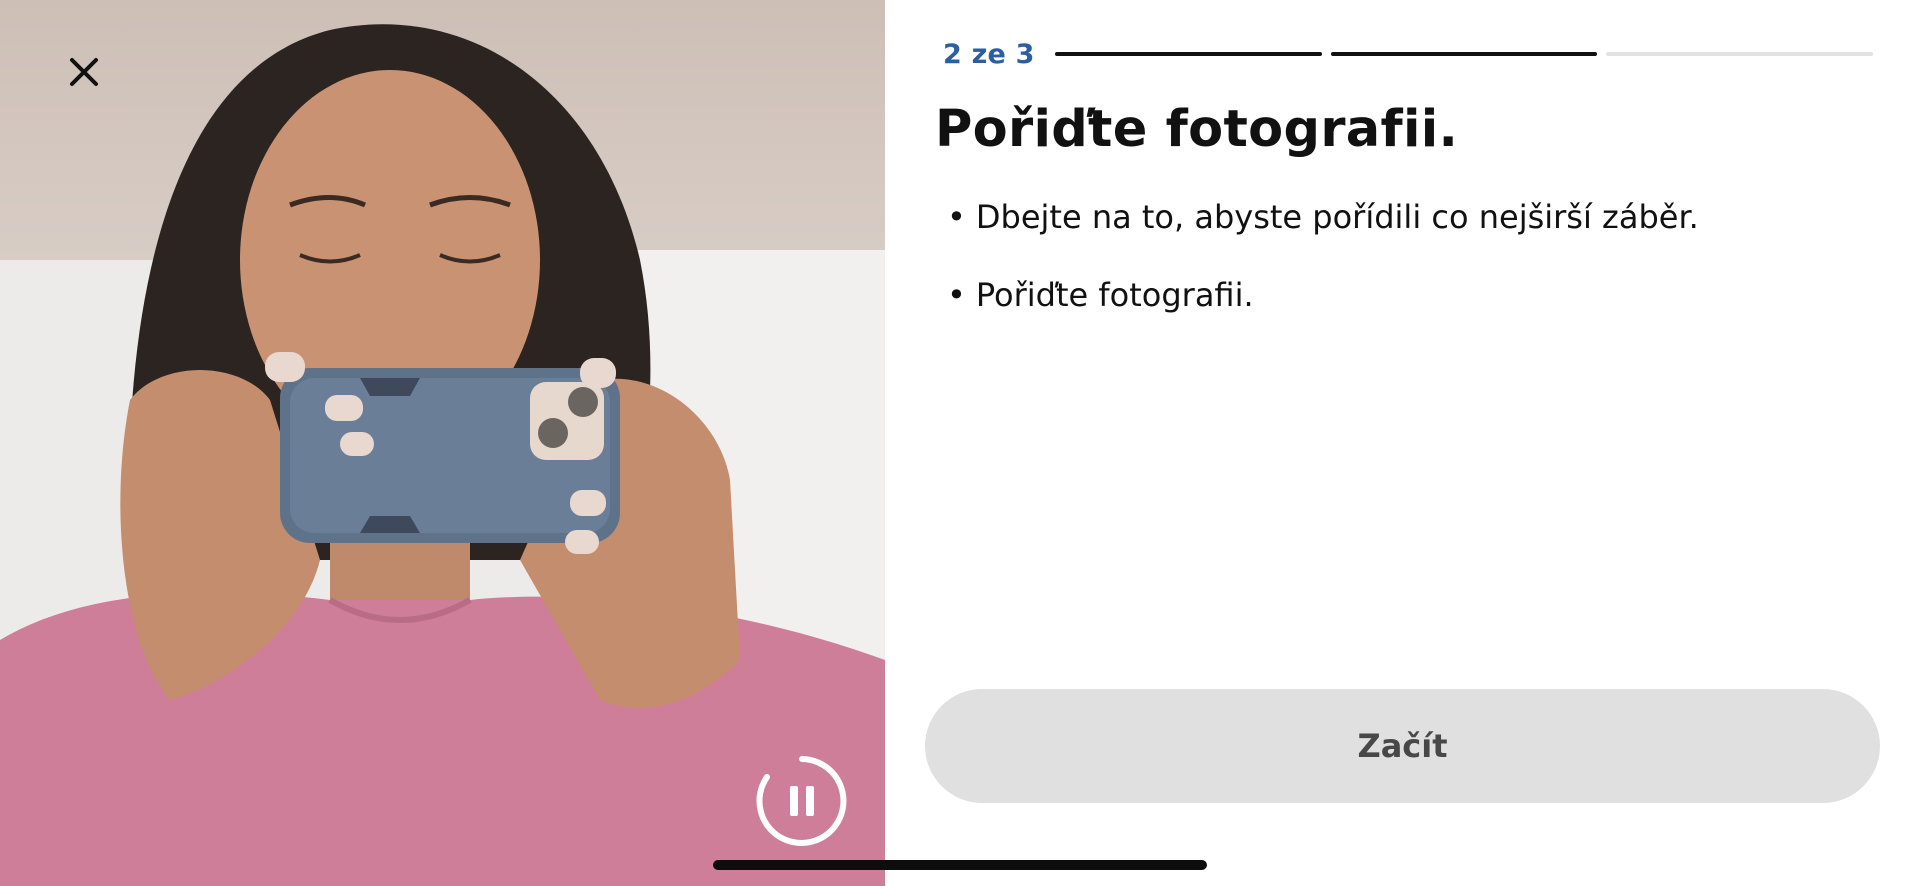 Image resolution: width=1920 pixels, height=886 pixels. What do you see at coordinates (989, 54) in the screenshot?
I see `step-counter: 2 ze 3` at bounding box center [989, 54].